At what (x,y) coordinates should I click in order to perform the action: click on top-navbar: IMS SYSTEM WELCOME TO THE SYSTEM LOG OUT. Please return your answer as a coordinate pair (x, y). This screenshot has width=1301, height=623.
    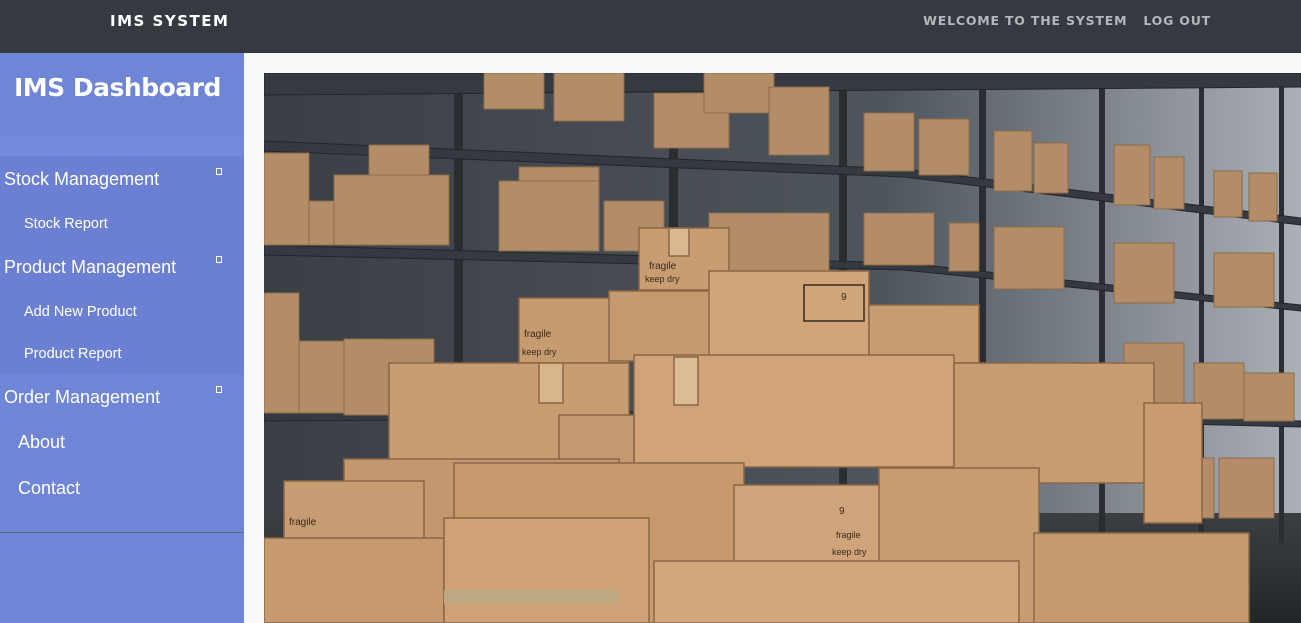
    Looking at the image, I should click on (650, 26).